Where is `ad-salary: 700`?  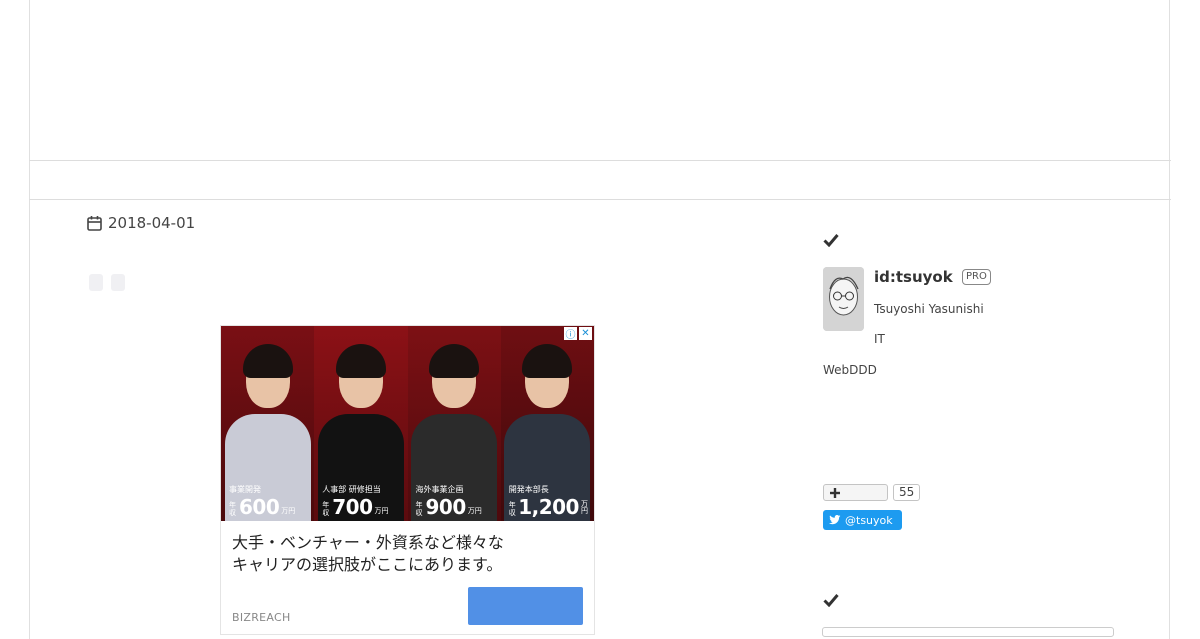 ad-salary: 700 is located at coordinates (352, 507).